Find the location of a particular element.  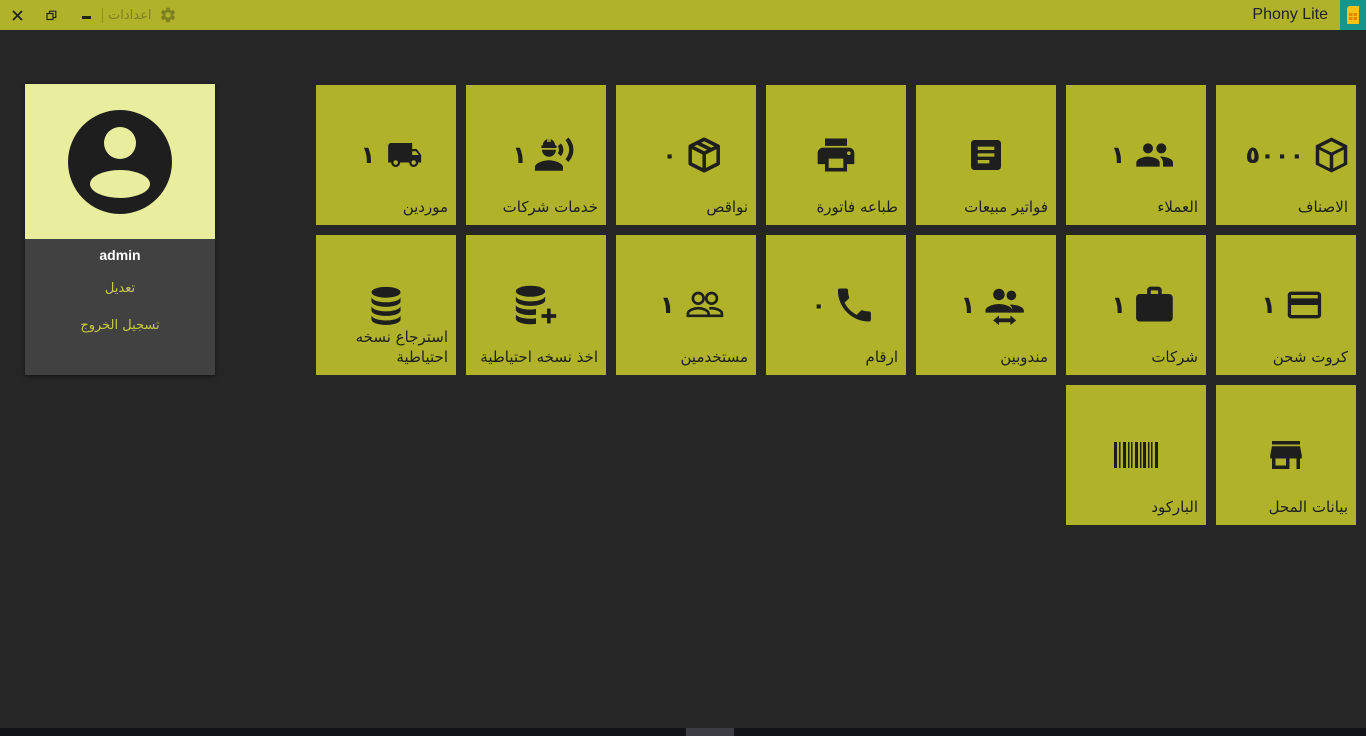

restore-button is located at coordinates (51, 15).